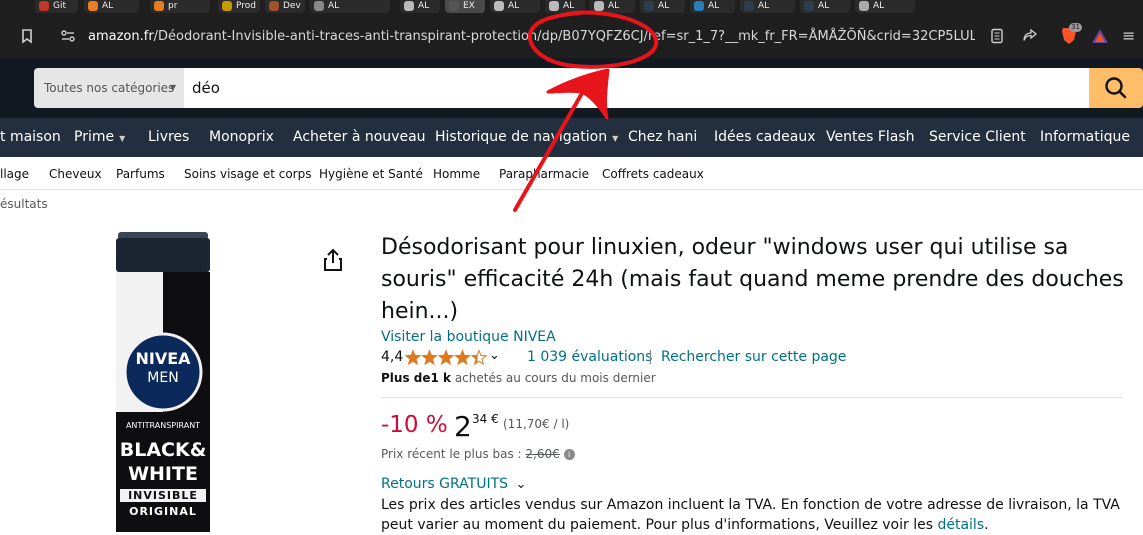  I want to click on nav-item-label: Idées cadeaux, so click(765, 137).